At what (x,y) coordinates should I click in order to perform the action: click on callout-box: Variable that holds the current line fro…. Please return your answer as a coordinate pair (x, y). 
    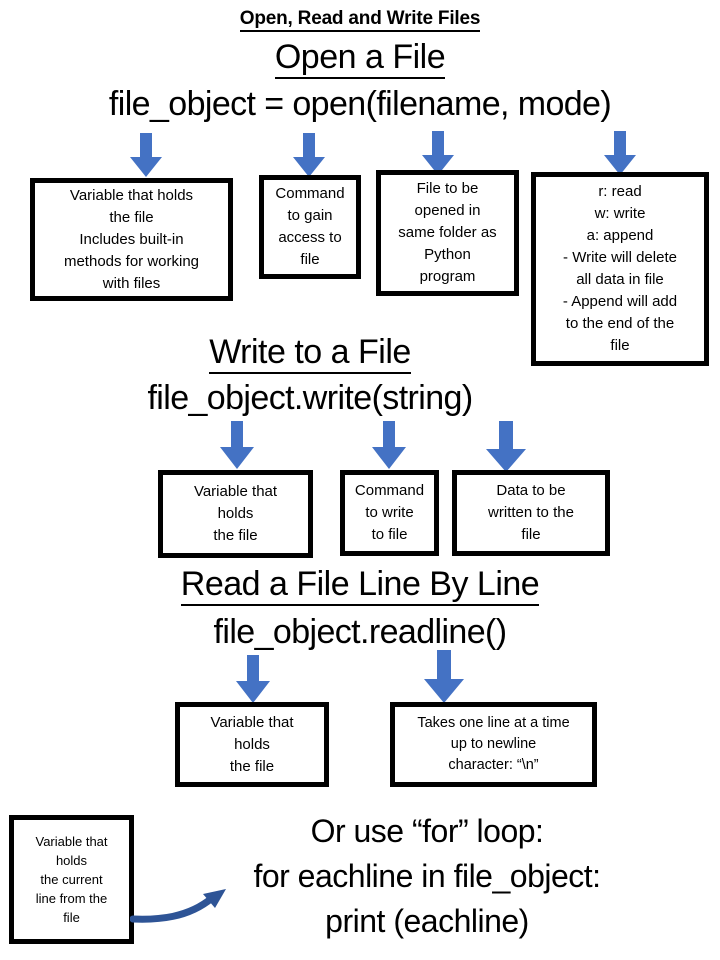
    Looking at the image, I should click on (71, 879).